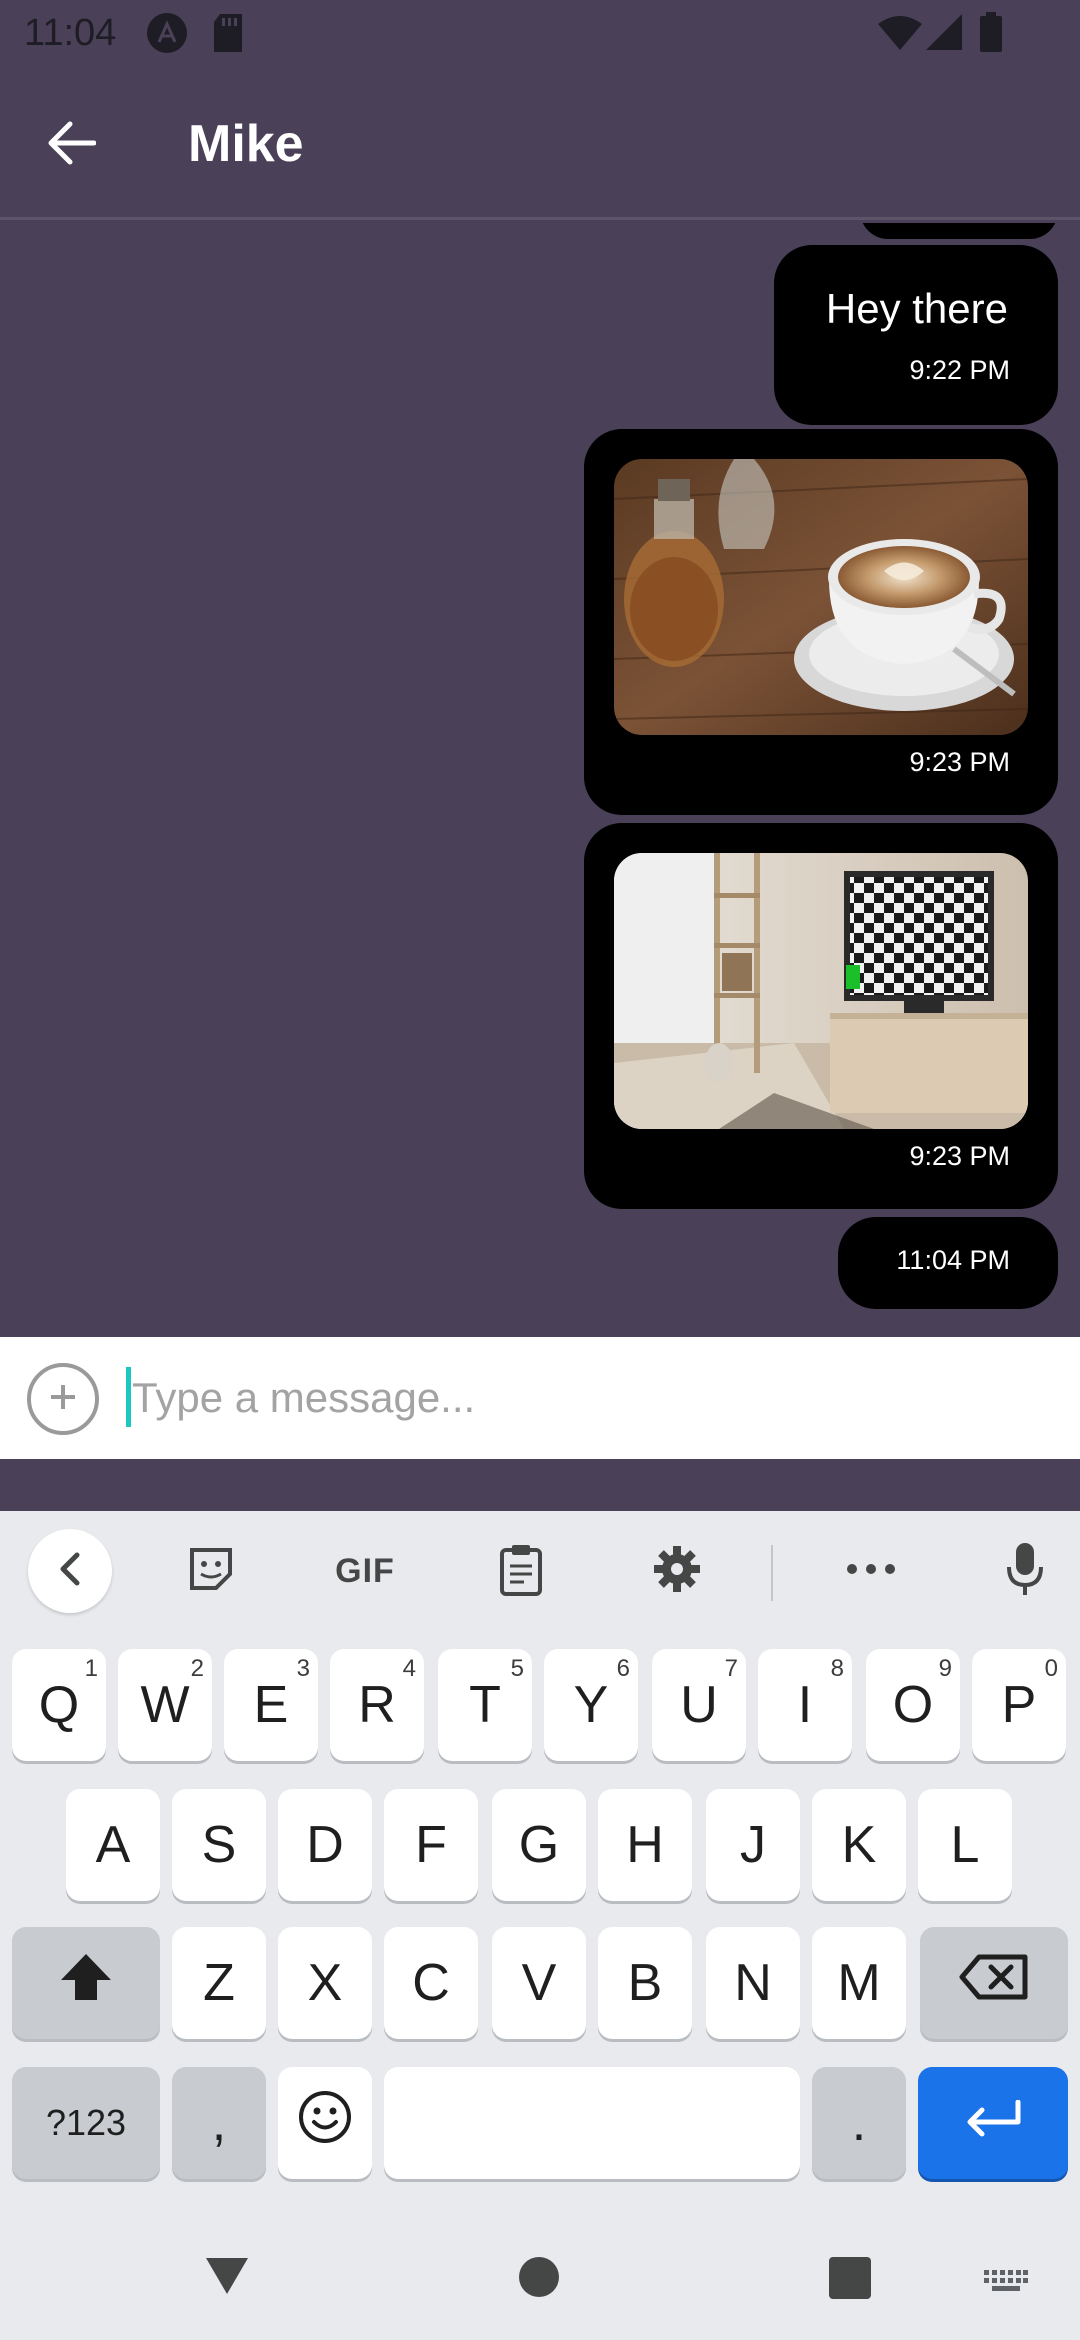 The width and height of the screenshot is (1080, 2340). What do you see at coordinates (677, 1571) in the screenshot?
I see `keyboard-settings-button` at bounding box center [677, 1571].